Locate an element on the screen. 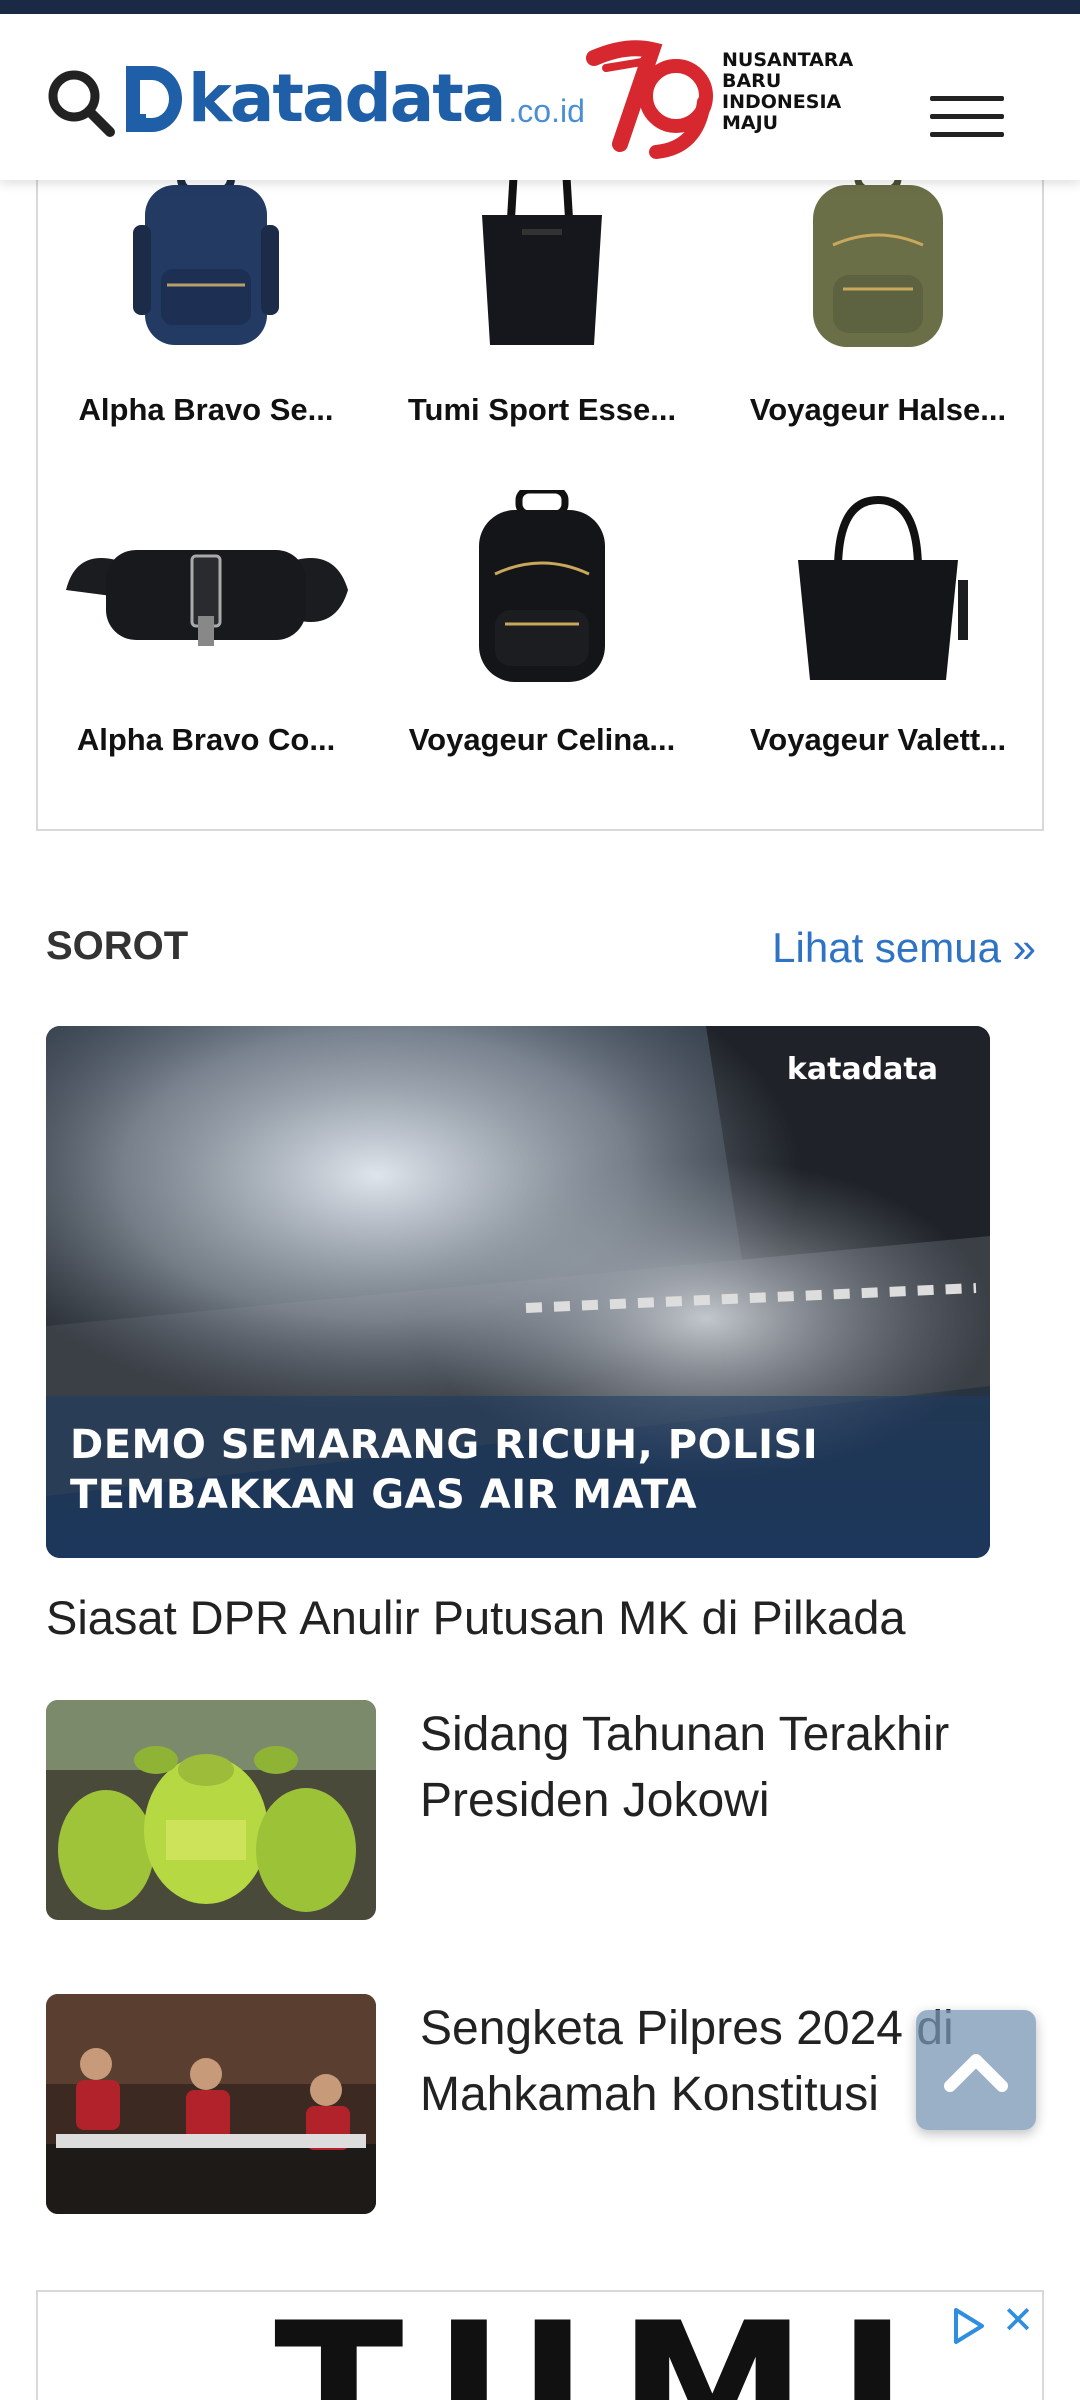  black-handbag-icon is located at coordinates (883, 587).